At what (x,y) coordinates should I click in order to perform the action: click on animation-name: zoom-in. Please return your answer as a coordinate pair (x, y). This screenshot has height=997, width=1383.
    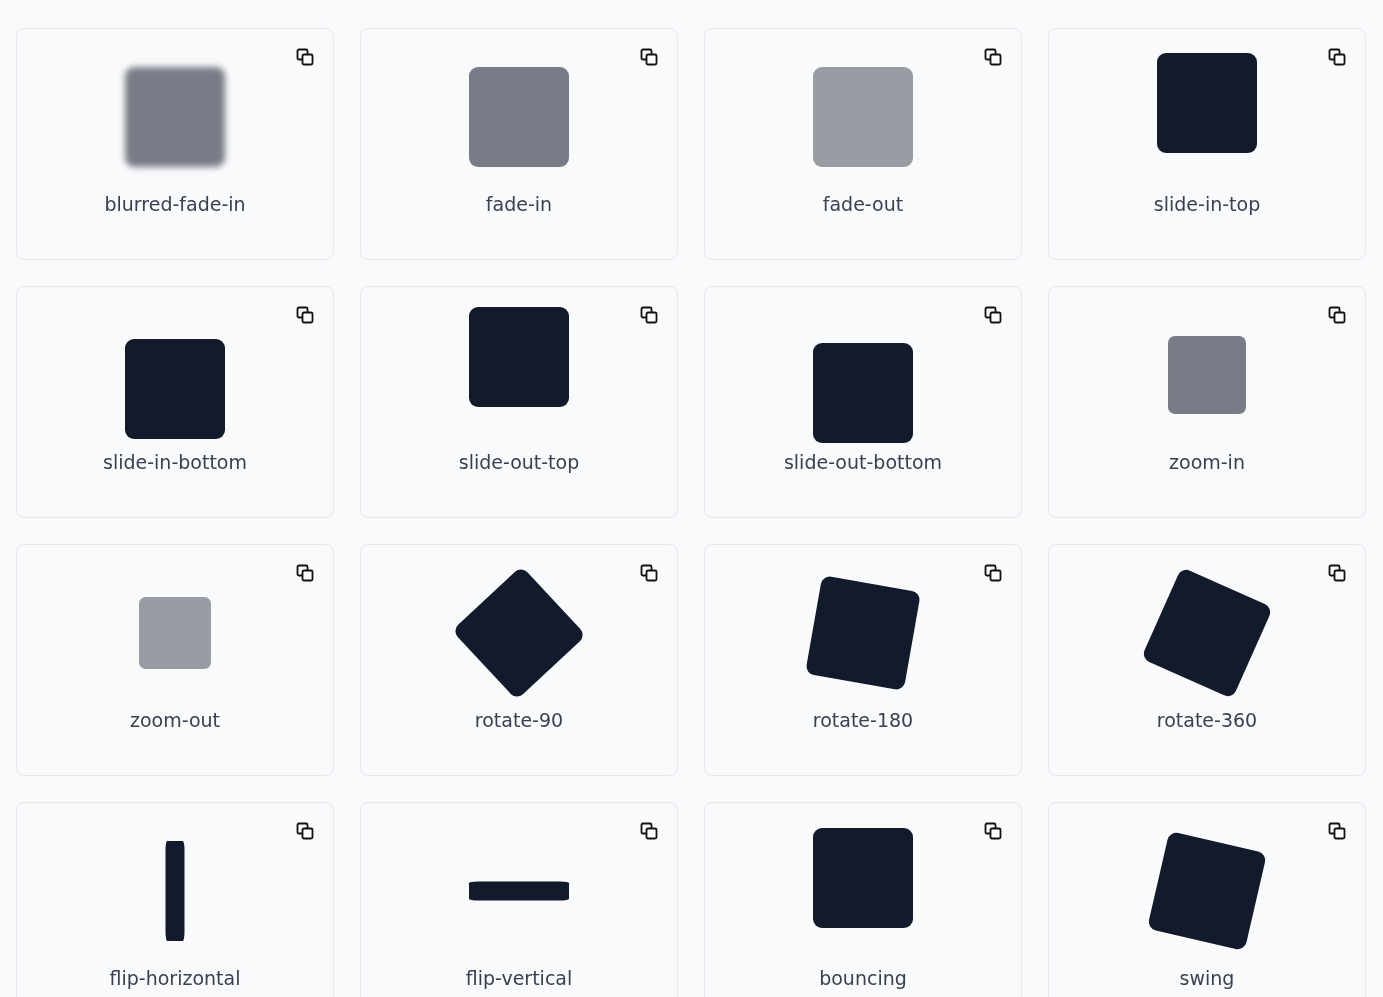
    Looking at the image, I should click on (1207, 462).